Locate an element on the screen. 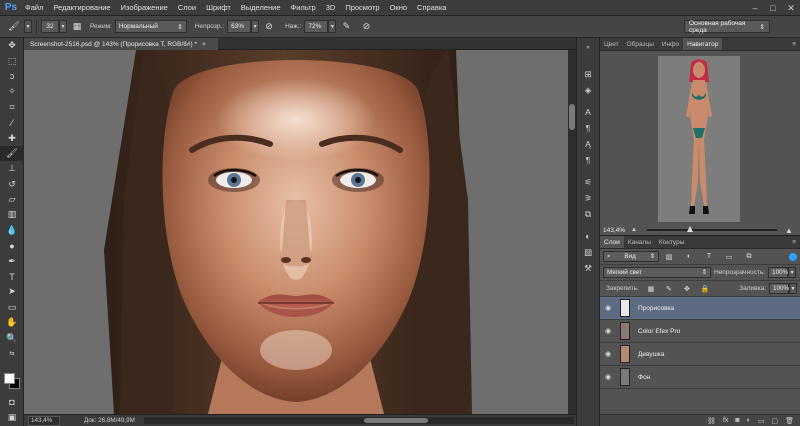 The image size is (800, 426). lock-transparency-icon: ▦ is located at coordinates (651, 289).